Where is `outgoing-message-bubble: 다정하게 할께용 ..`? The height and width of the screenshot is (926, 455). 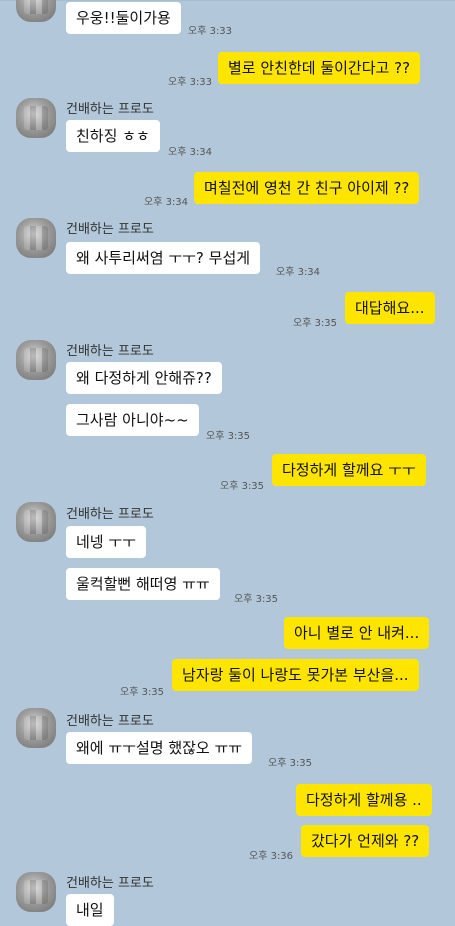 outgoing-message-bubble: 다정하게 할께용 .. is located at coordinates (364, 800).